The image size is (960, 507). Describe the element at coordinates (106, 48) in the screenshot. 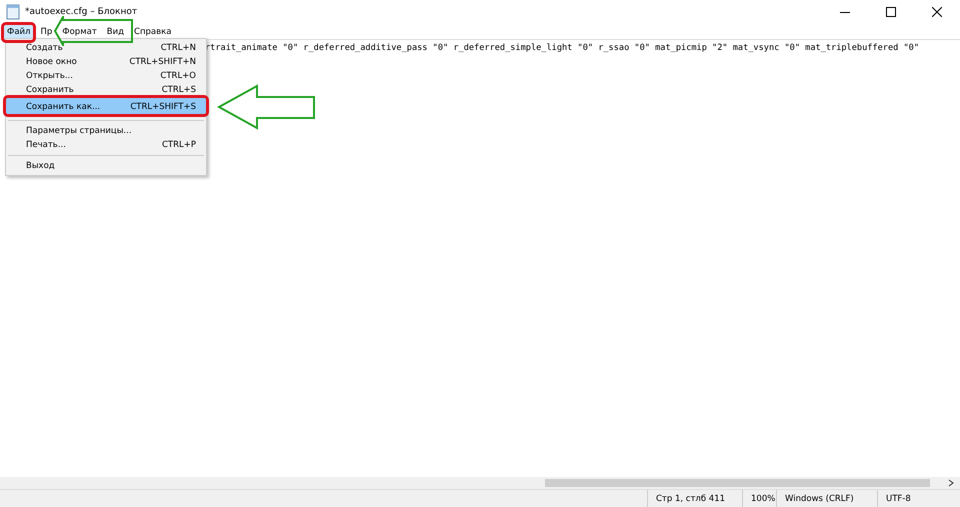

I see `menu-item: Создать CTRL+N` at that location.